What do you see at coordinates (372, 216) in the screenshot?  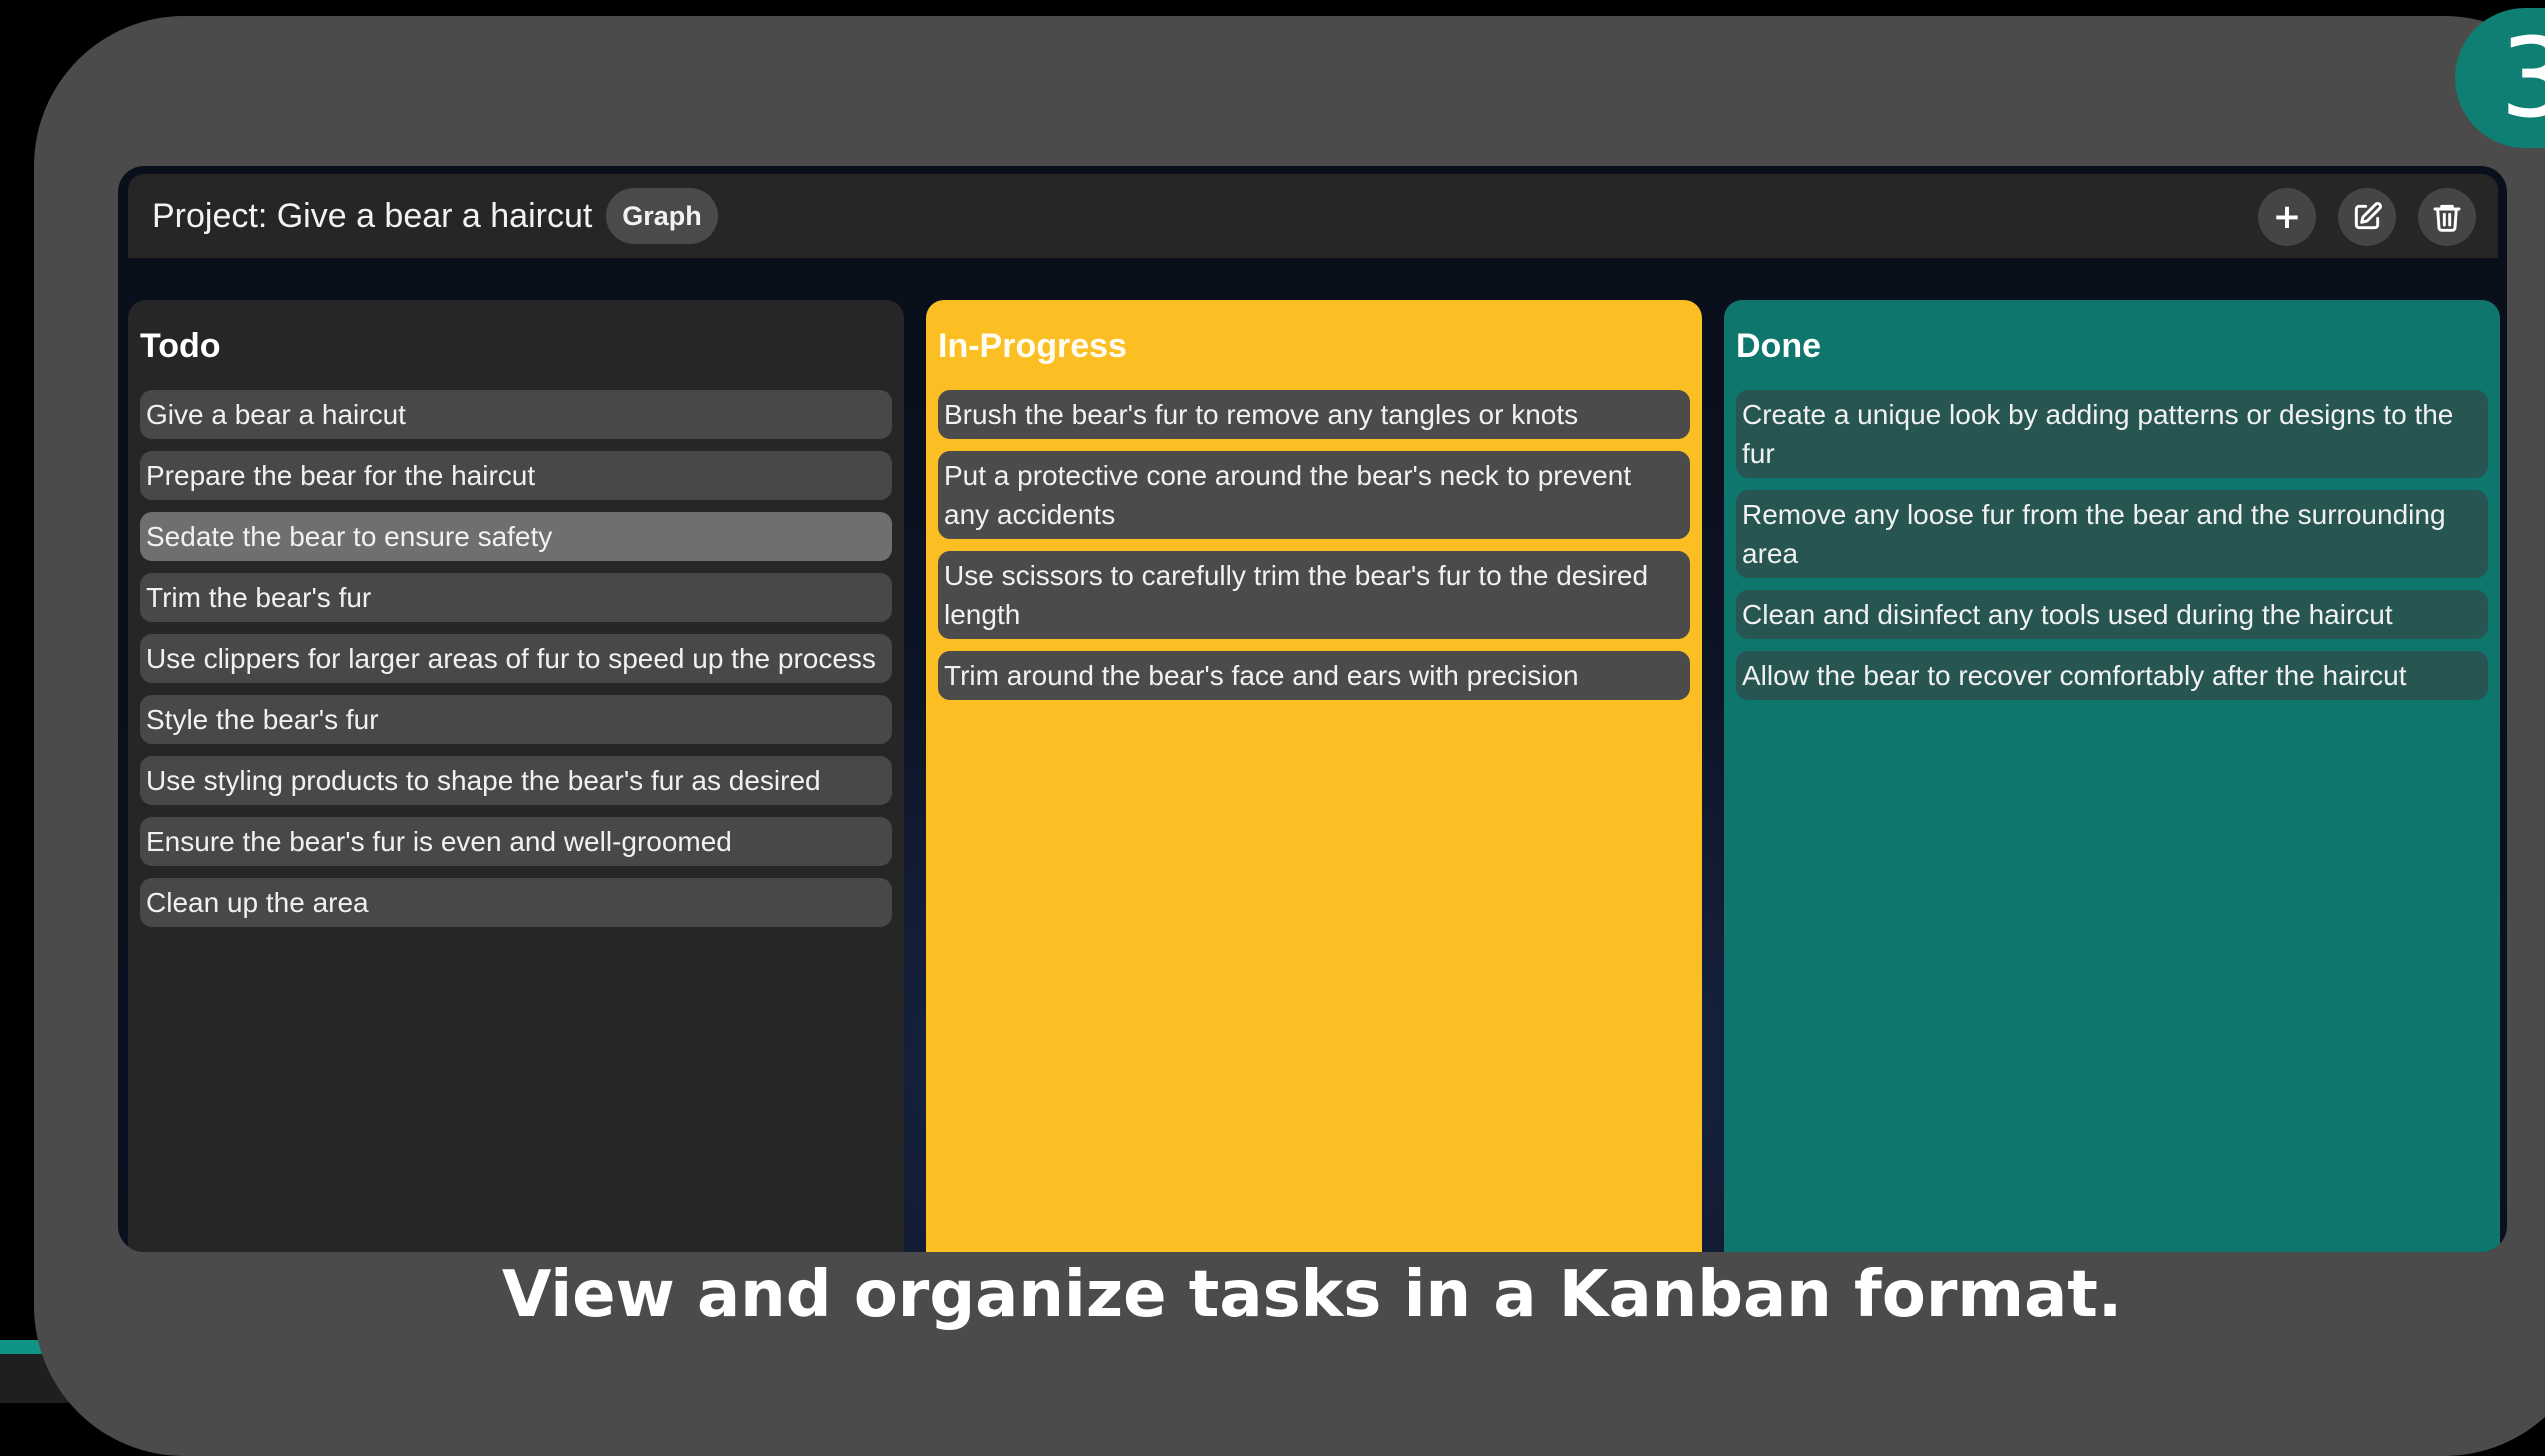 I see `project-title: Project: Give a bear a haircut` at bounding box center [372, 216].